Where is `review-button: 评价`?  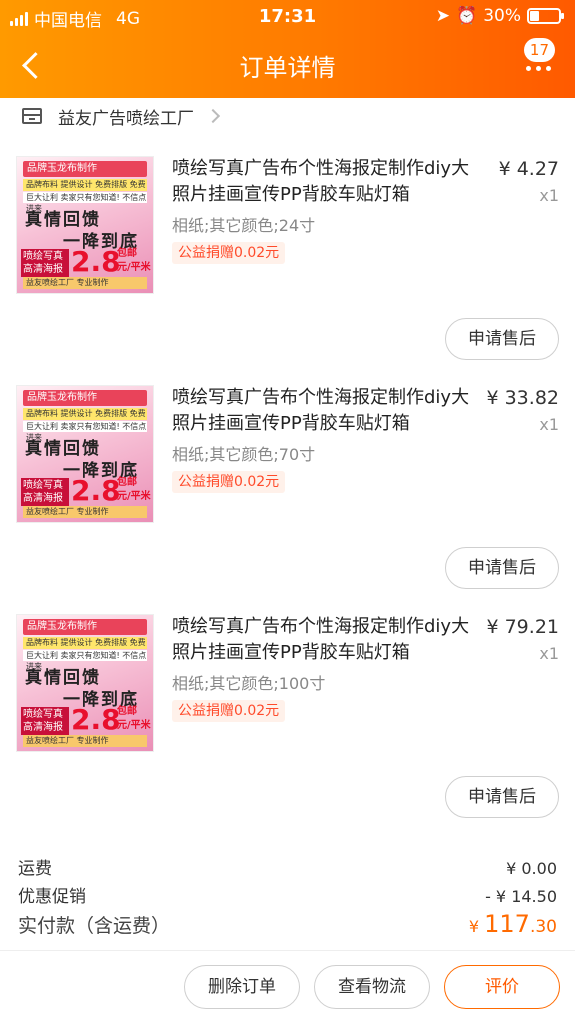
review-button: 评价 is located at coordinates (502, 987).